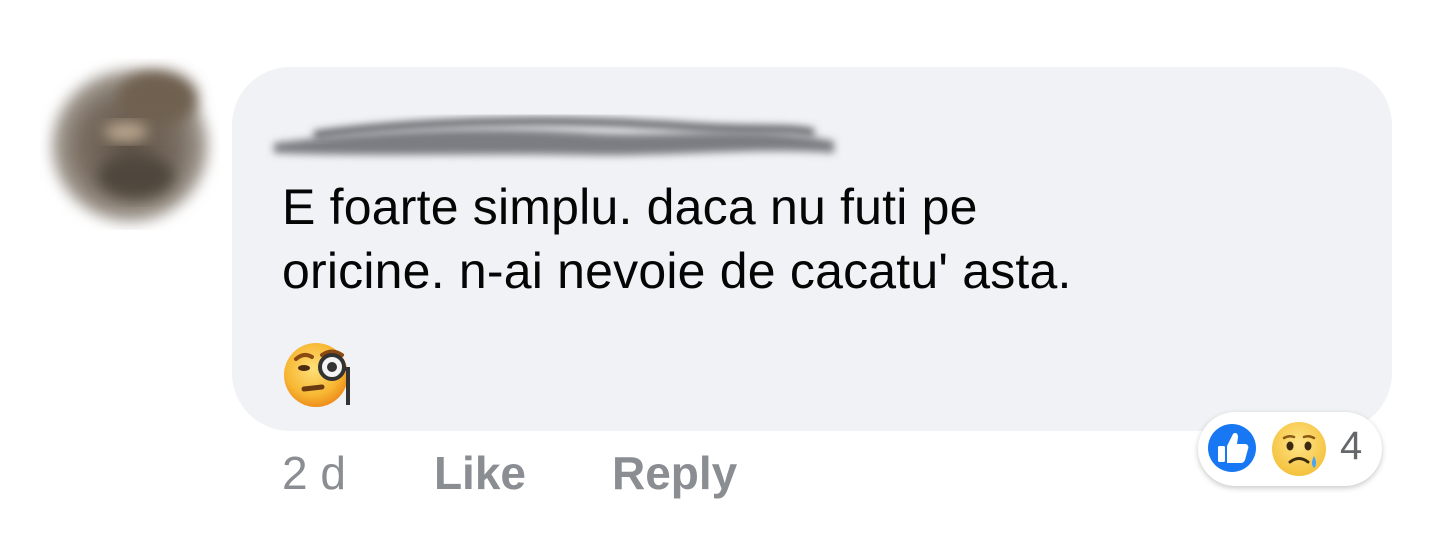  What do you see at coordinates (630, 207) in the screenshot?
I see `comment-text-line-1: E foarte simplu. daca nu futi pe` at bounding box center [630, 207].